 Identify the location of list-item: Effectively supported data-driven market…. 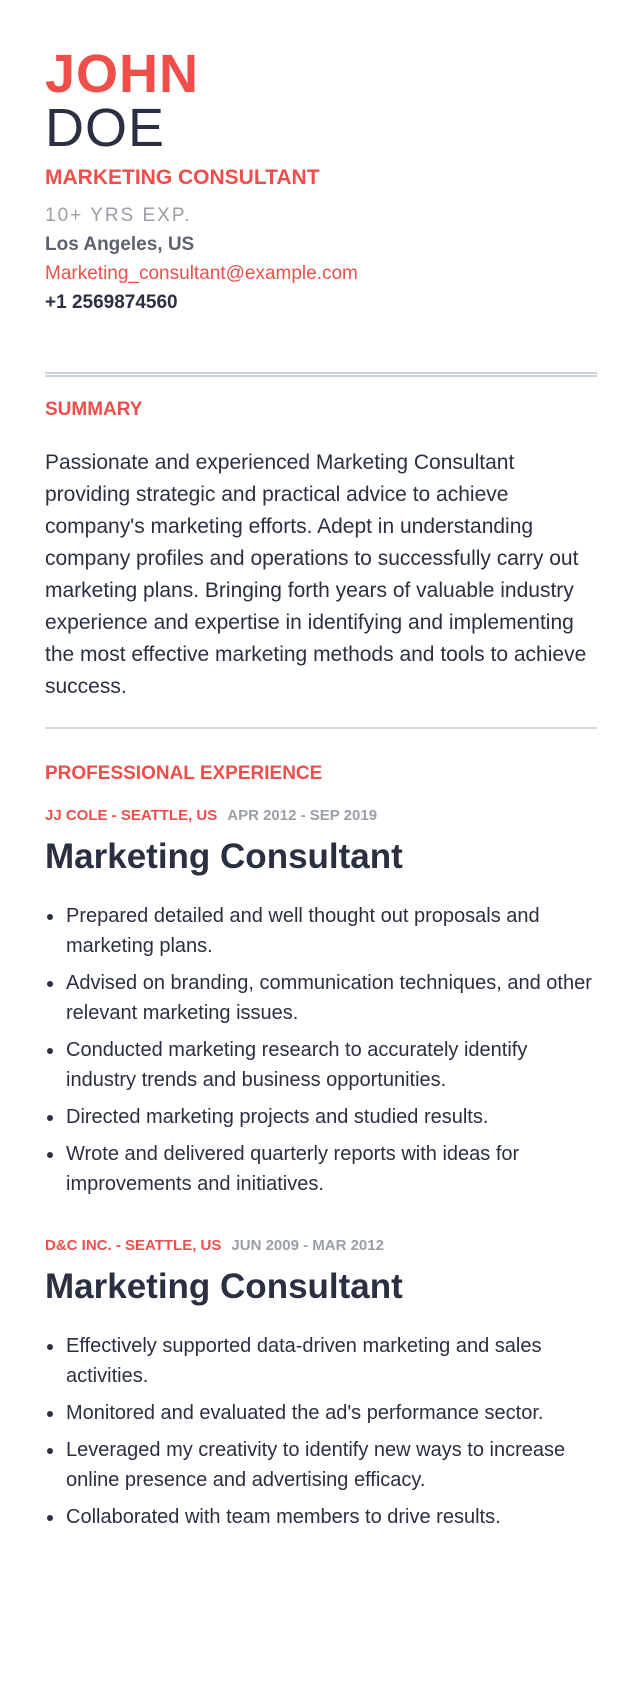
(321, 1361).